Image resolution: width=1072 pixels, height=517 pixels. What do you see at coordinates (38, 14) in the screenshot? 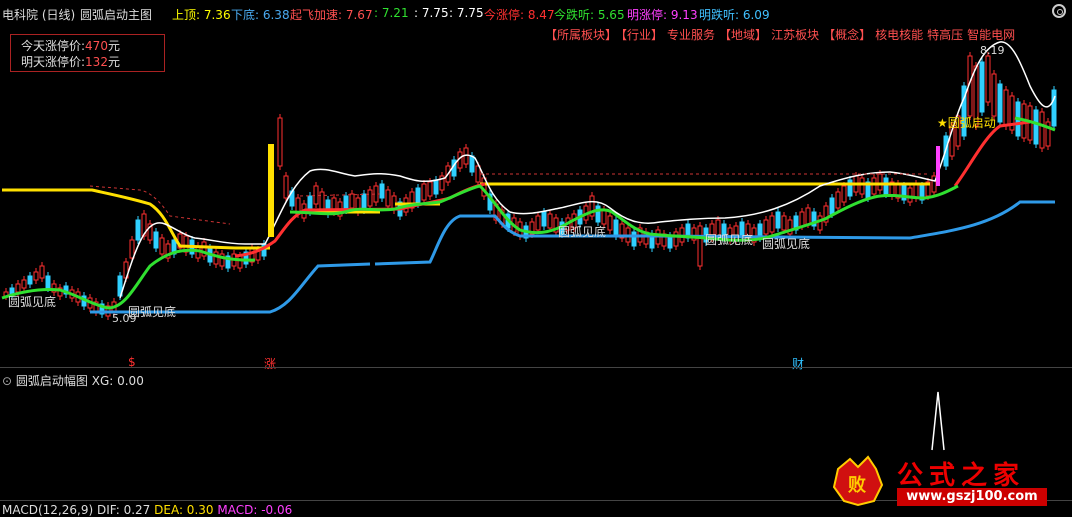
I see `stock-name: 电科院 (日线)` at bounding box center [38, 14].